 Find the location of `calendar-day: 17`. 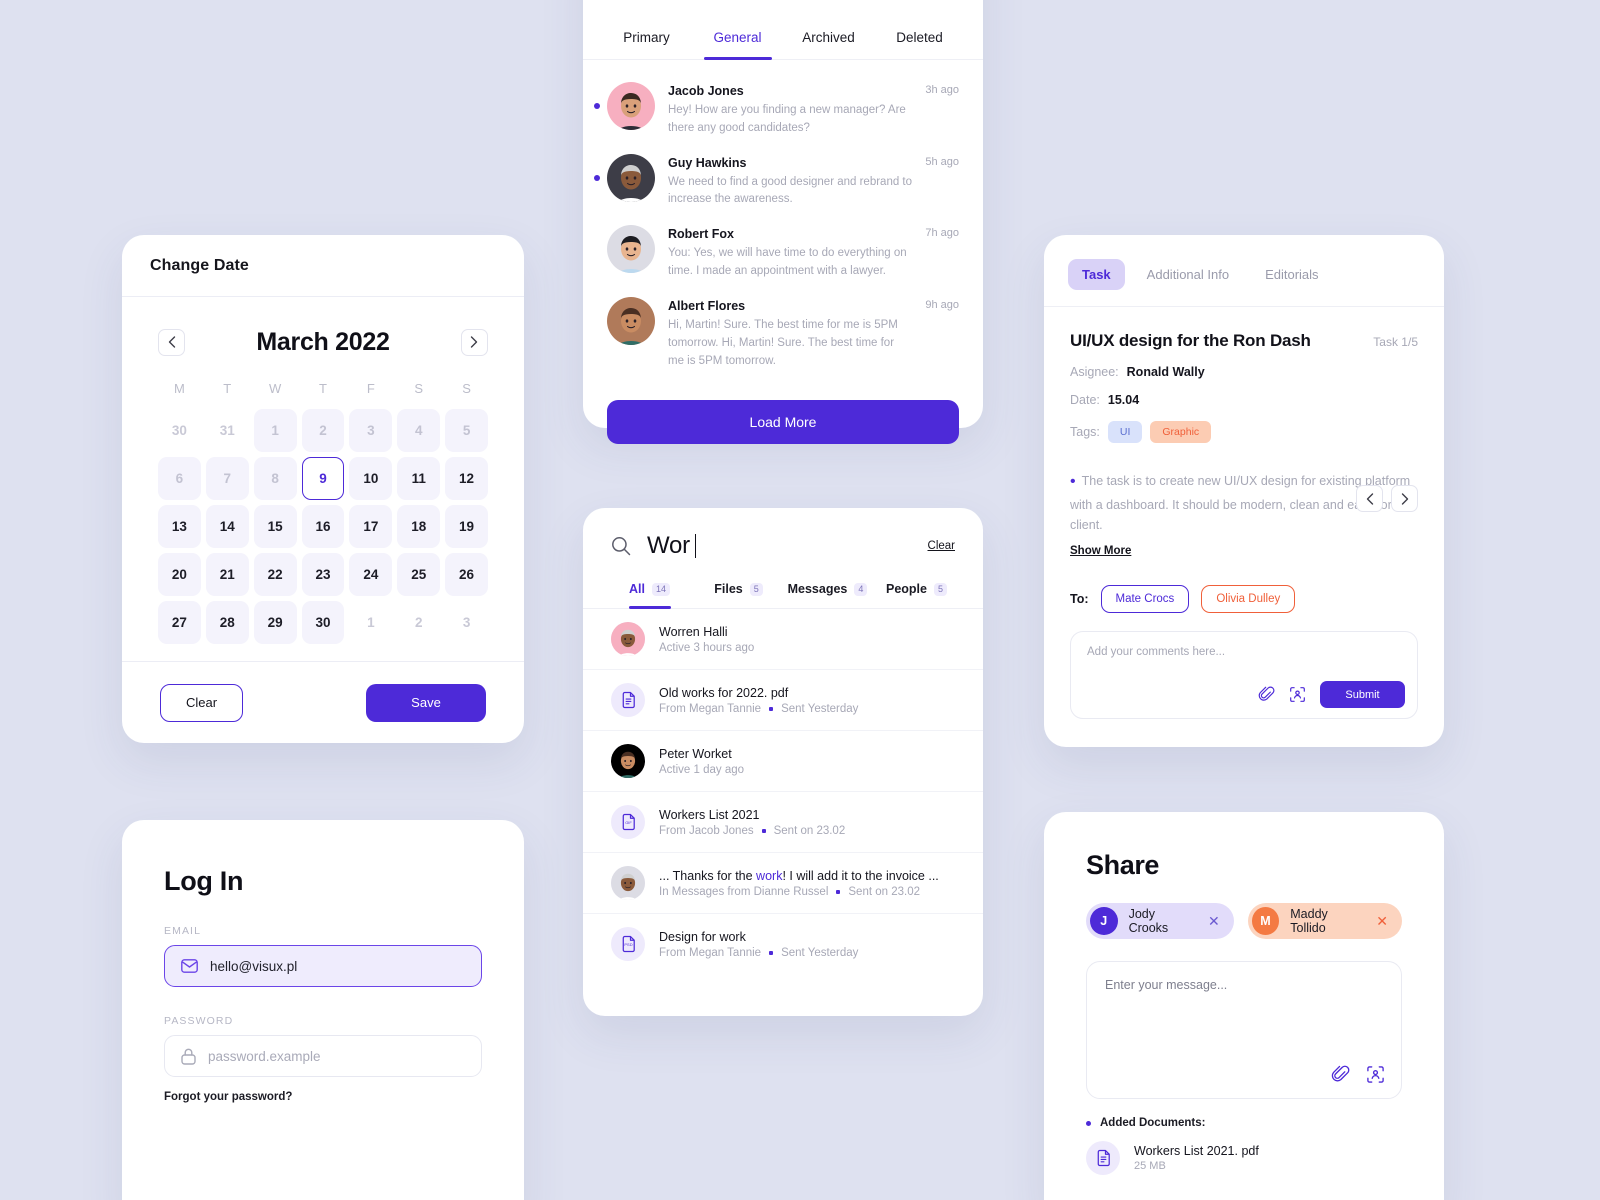

calendar-day: 17 is located at coordinates (371, 526).